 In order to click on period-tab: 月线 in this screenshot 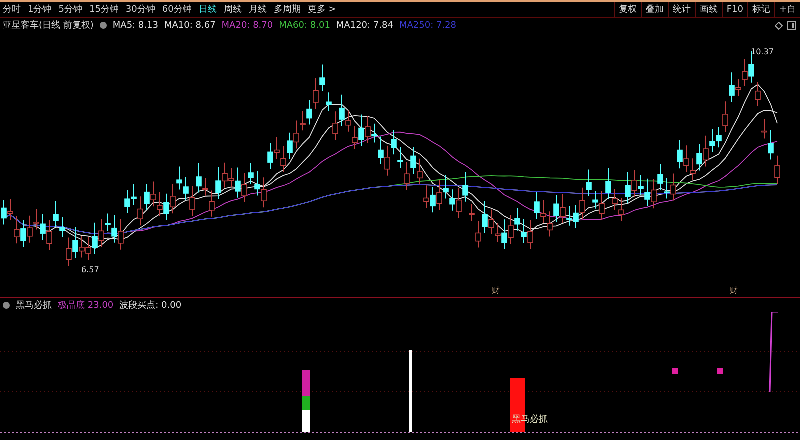, I will do `click(257, 9)`.